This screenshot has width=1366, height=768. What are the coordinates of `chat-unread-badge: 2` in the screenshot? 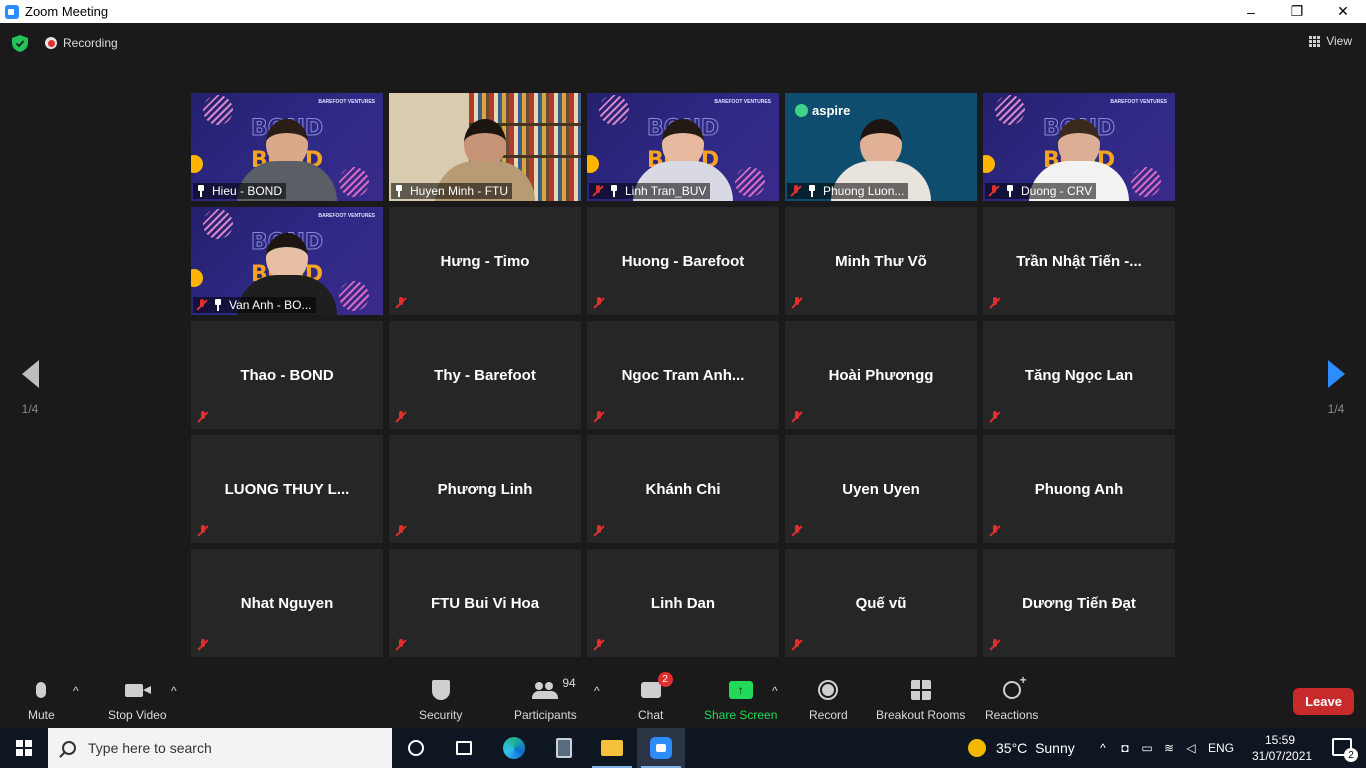 It's located at (665, 679).